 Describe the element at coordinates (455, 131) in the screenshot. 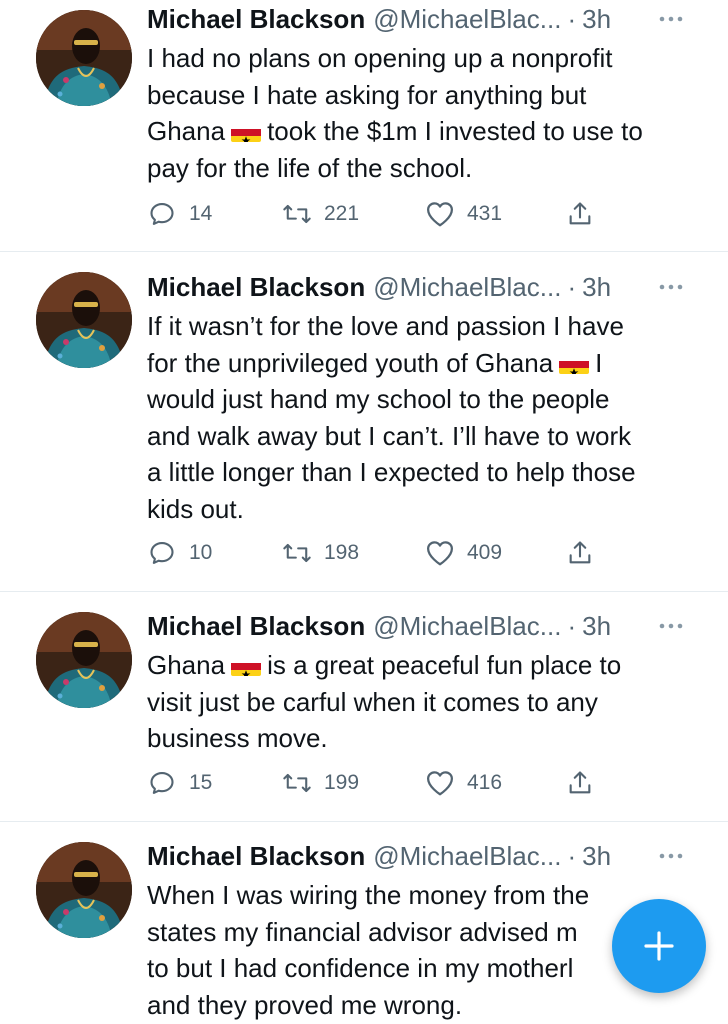

I see `tweet-line-part: took the $1m I invested to use to` at that location.